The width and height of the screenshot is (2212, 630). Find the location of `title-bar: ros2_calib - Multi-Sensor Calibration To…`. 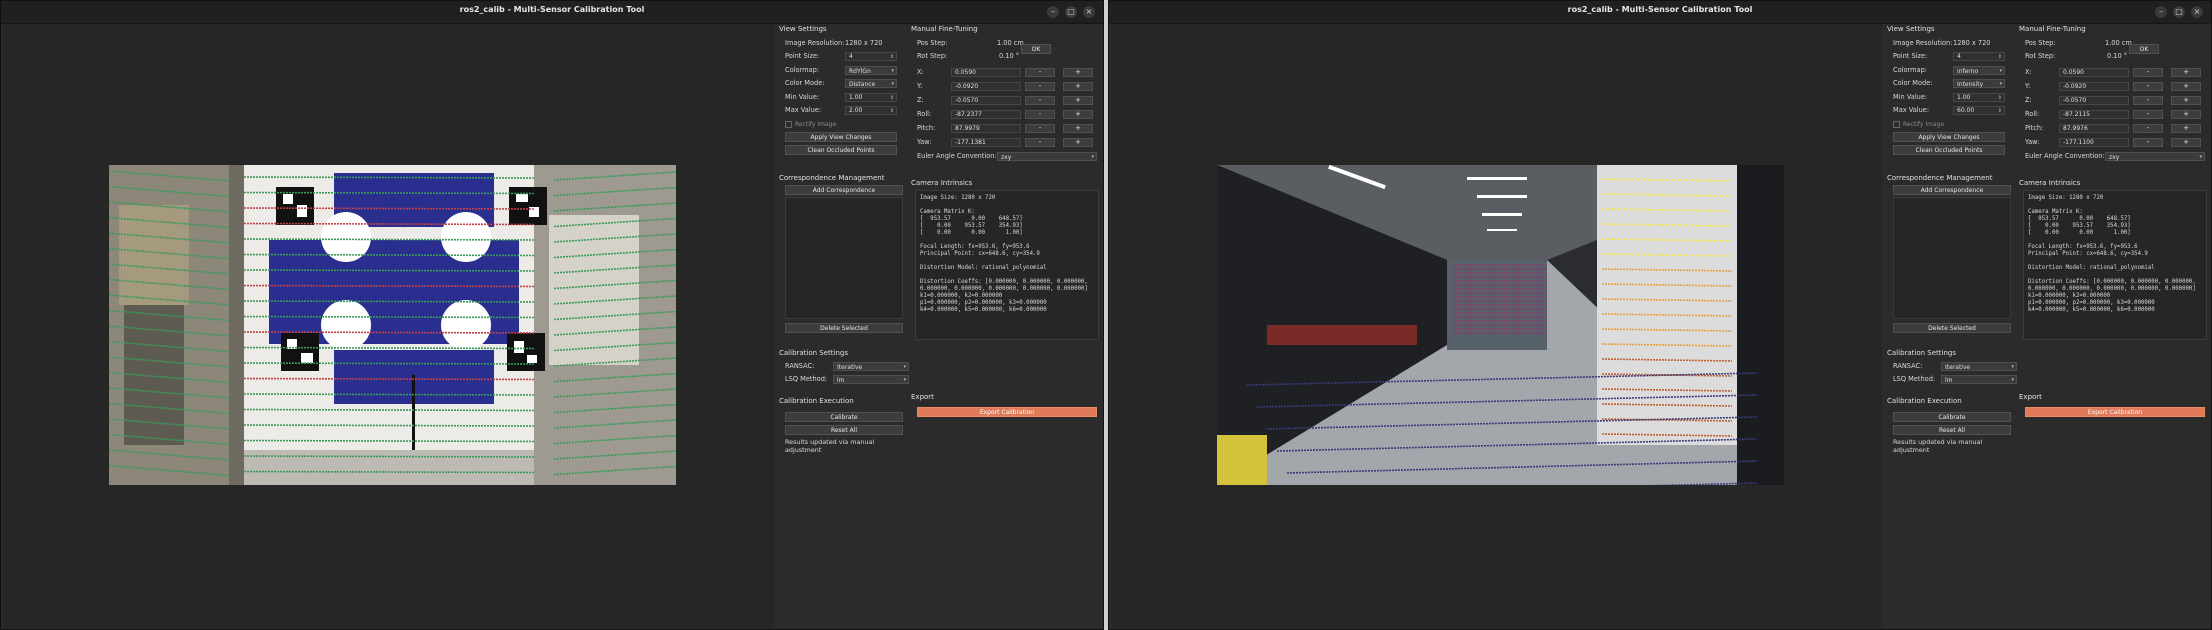

title-bar: ros2_calib - Multi-Sensor Calibration To… is located at coordinates (552, 12).